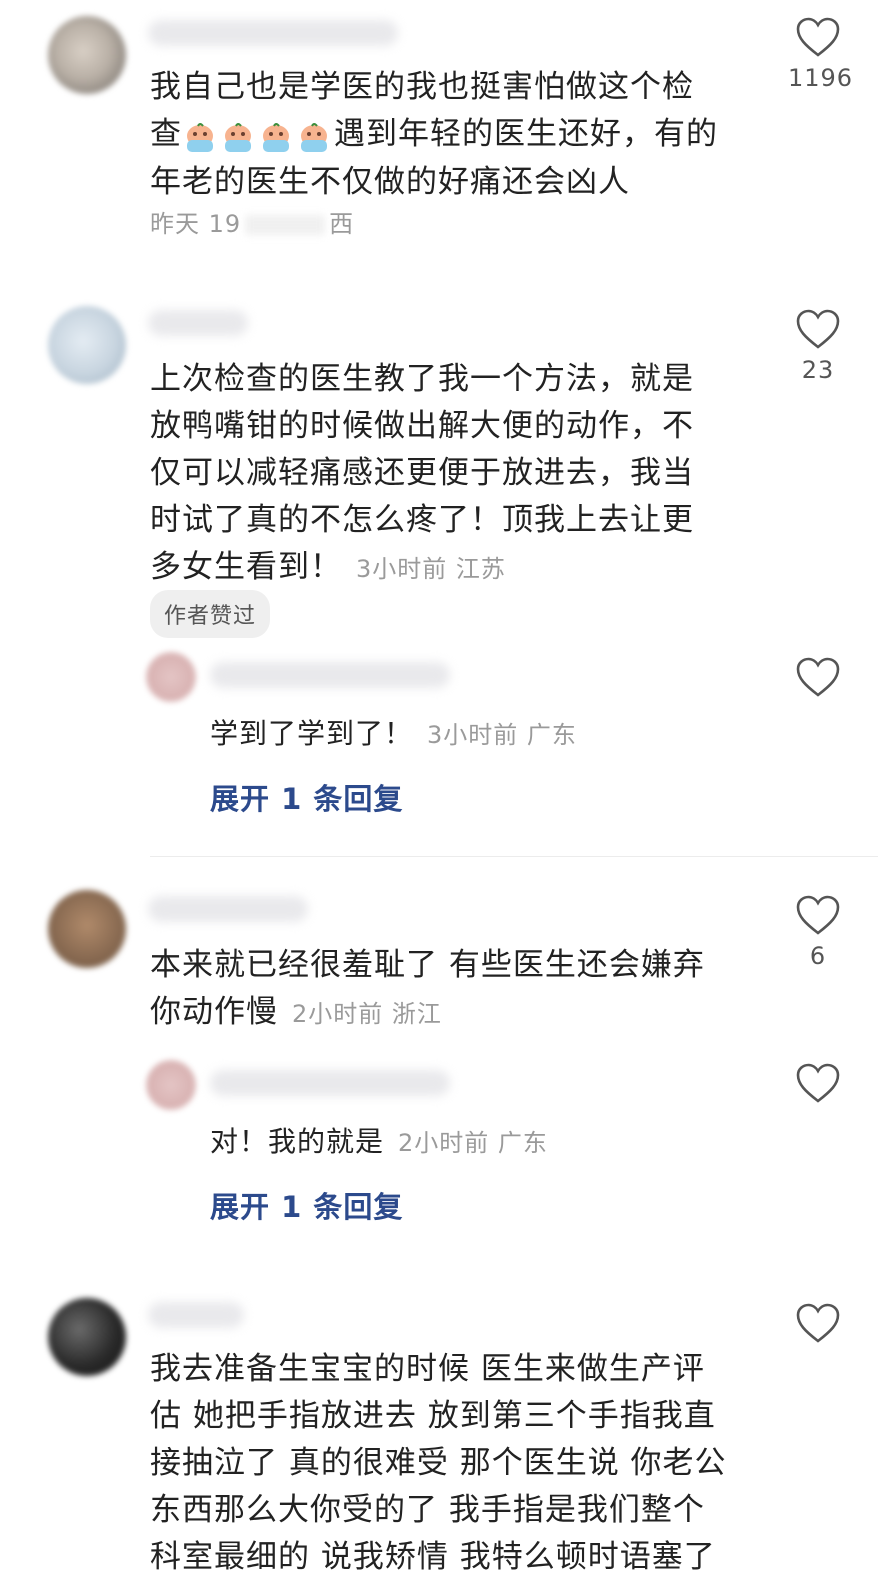 This screenshot has width=894, height=1581. Describe the element at coordinates (427, 1369) in the screenshot. I see `comment-line: 我去准备生宝宝的时候 医生来做生产评` at that location.